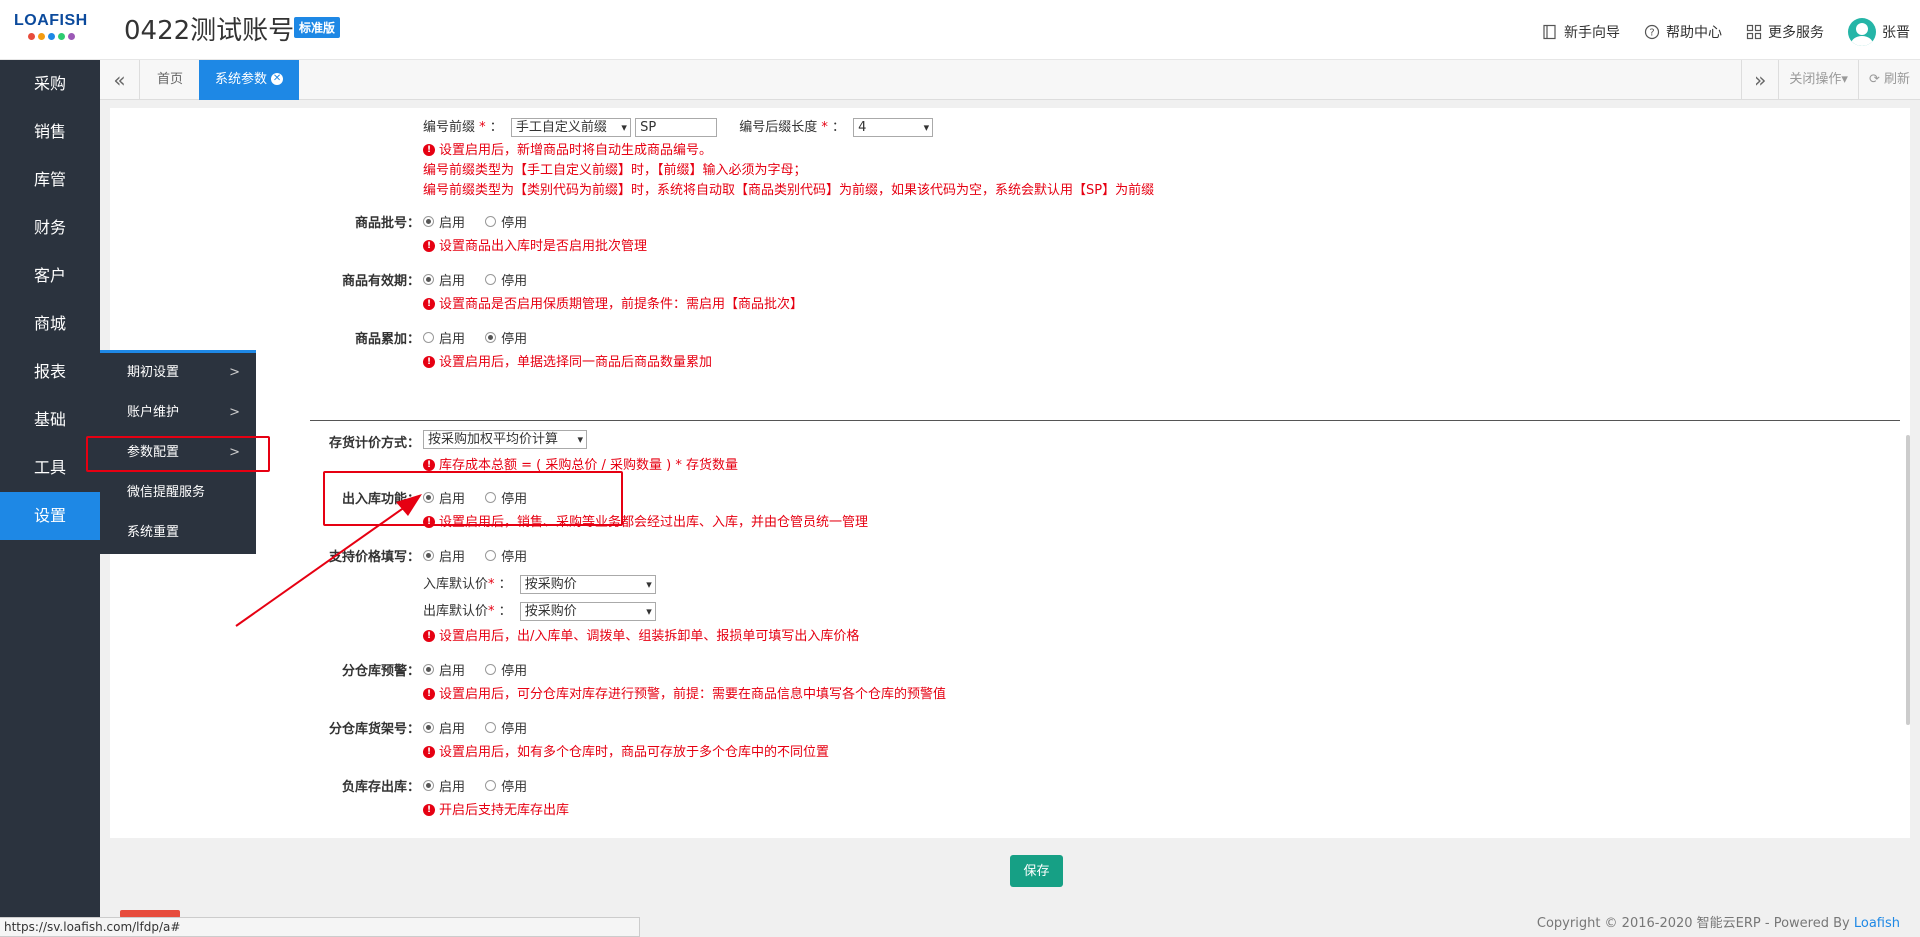  What do you see at coordinates (380, 281) in the screenshot?
I see `expiry-label: 商品有效期：` at bounding box center [380, 281].